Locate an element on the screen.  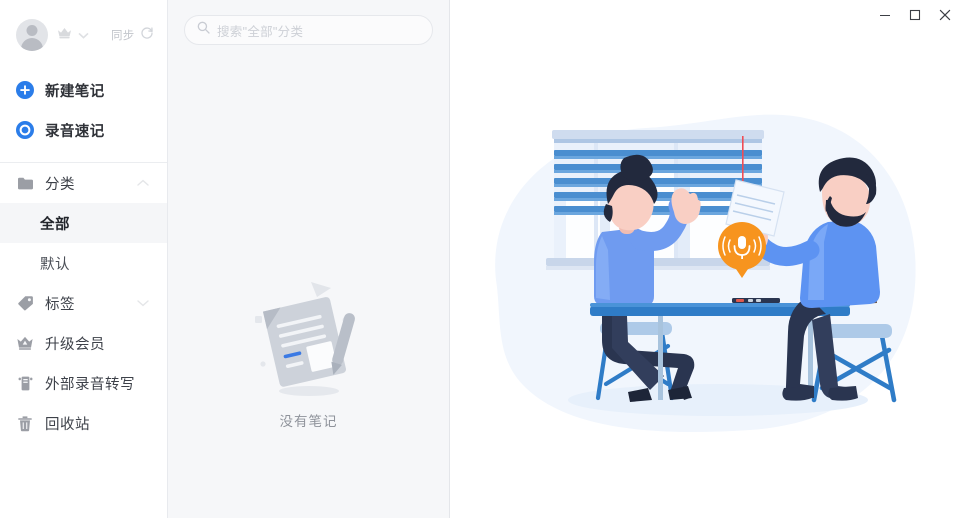
sidebar-item-upgrade-vip-label: 升级会员 is located at coordinates (75, 344).